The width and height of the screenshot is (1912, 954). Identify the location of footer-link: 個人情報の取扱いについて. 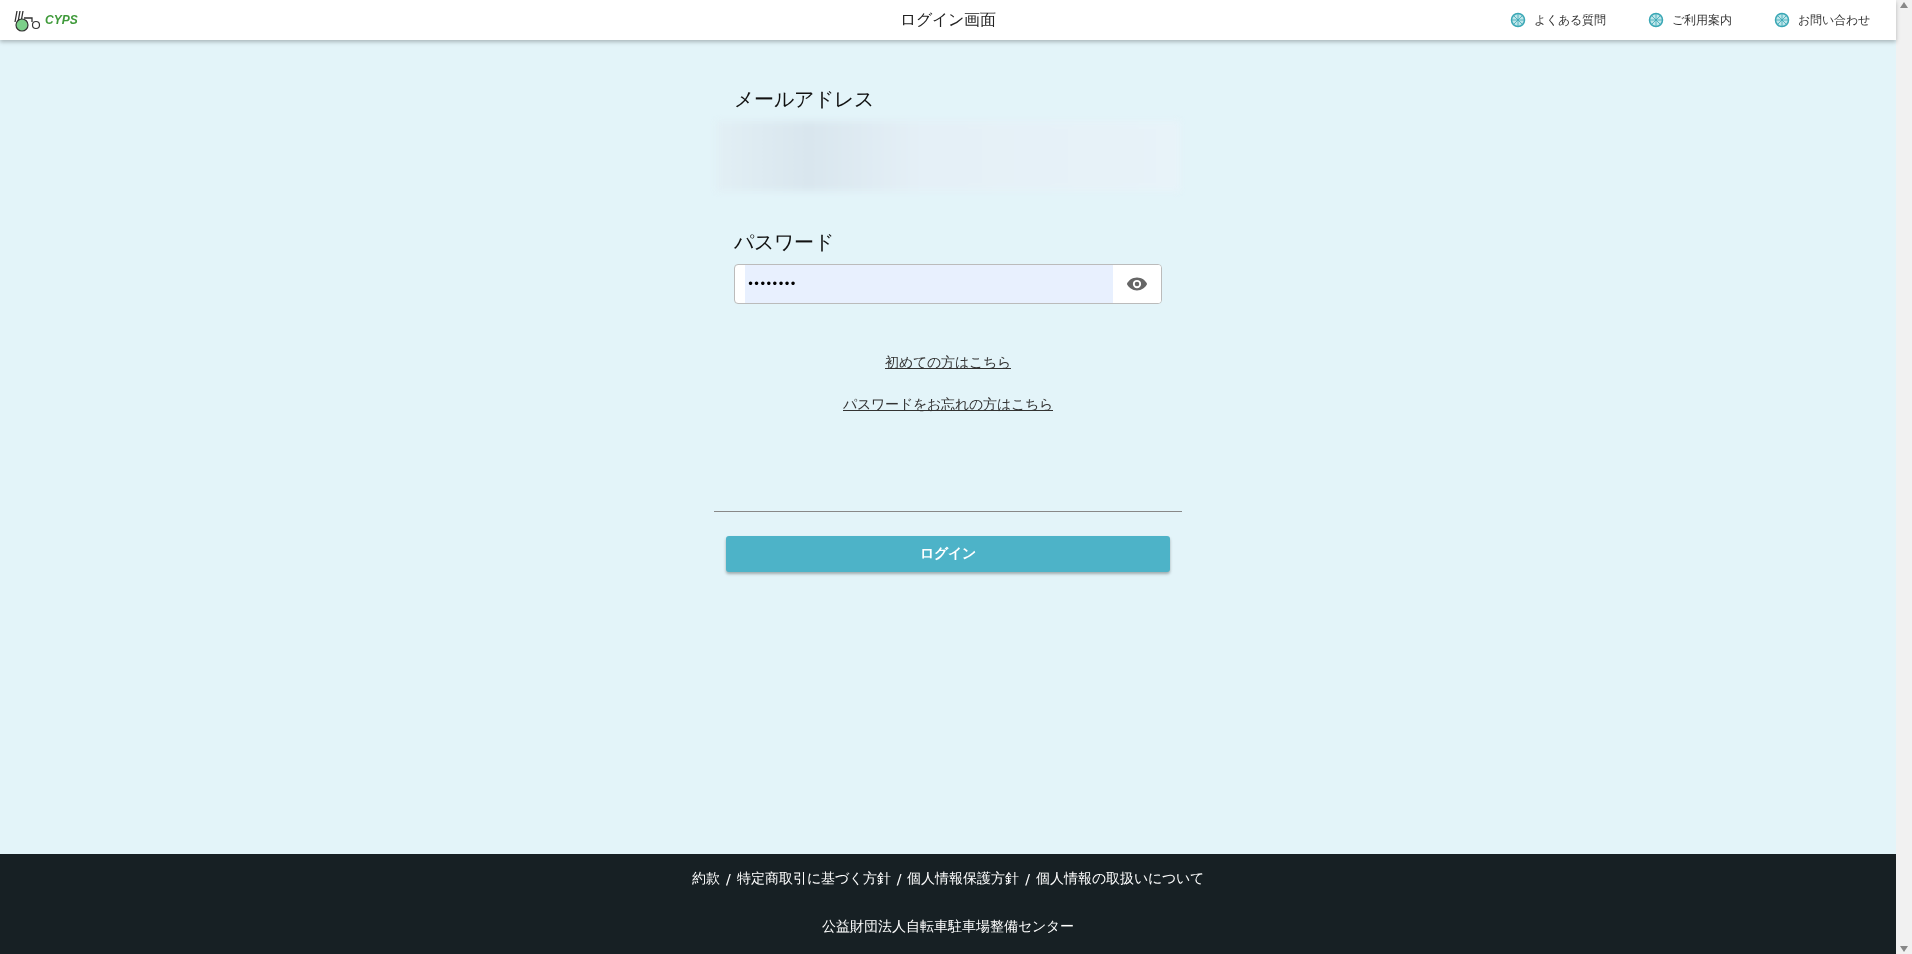
(1120, 879).